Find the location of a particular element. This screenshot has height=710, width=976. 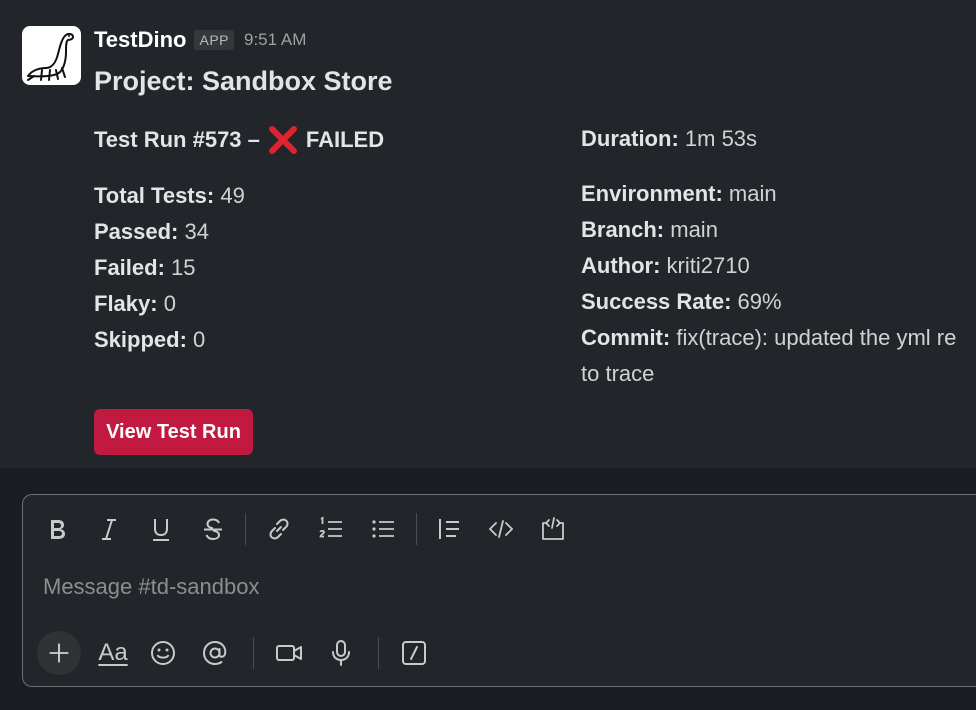

view-test-run-button: View Test Run is located at coordinates (173, 432).